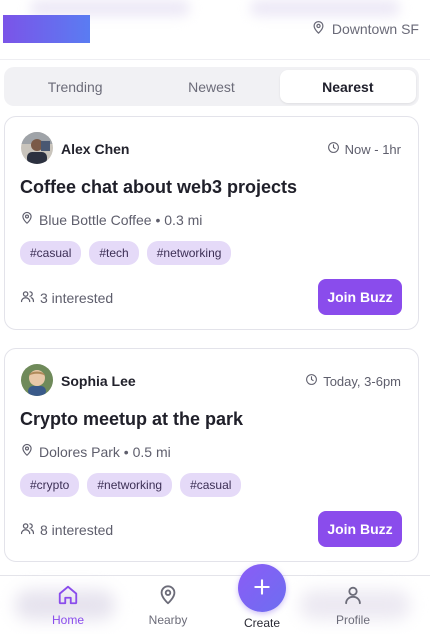 This screenshot has height=634, width=430. I want to click on post-time: Now - 1hr, so click(364, 149).